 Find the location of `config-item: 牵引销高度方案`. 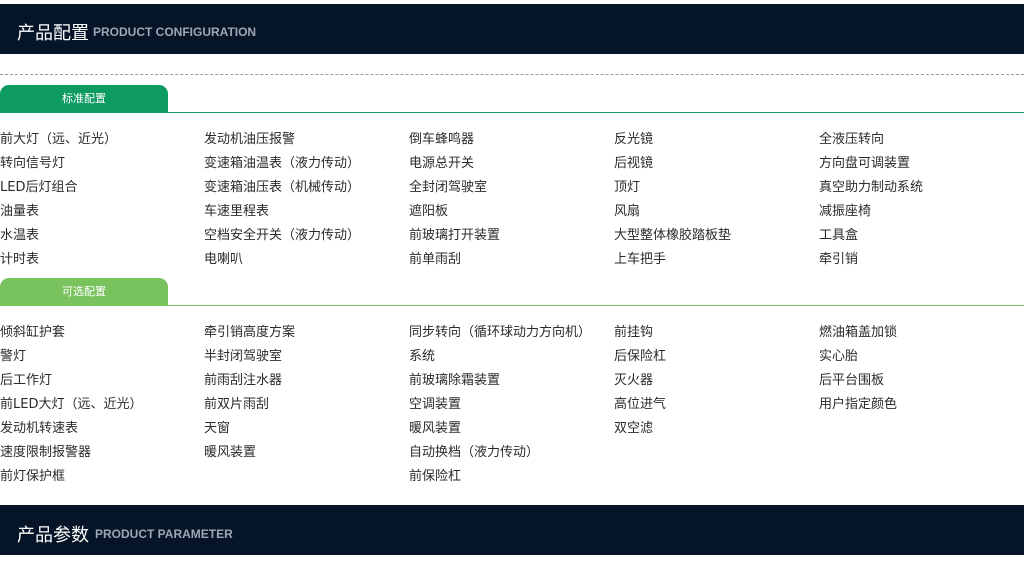

config-item: 牵引销高度方案 is located at coordinates (250, 332).